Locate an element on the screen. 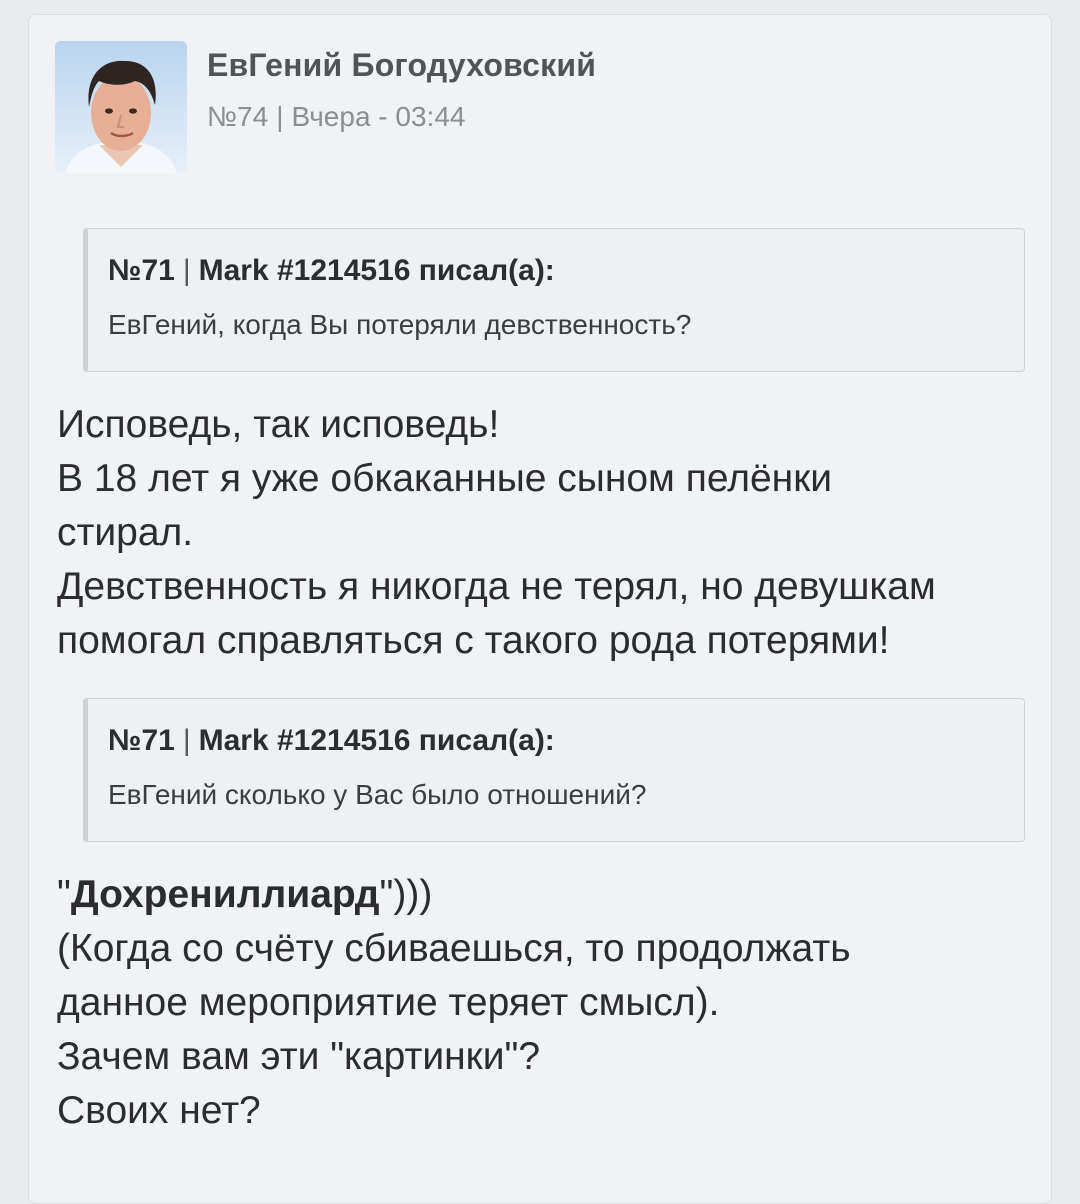 This screenshot has width=1080, height=1204. user-photo-avatar-icon is located at coordinates (121, 107).